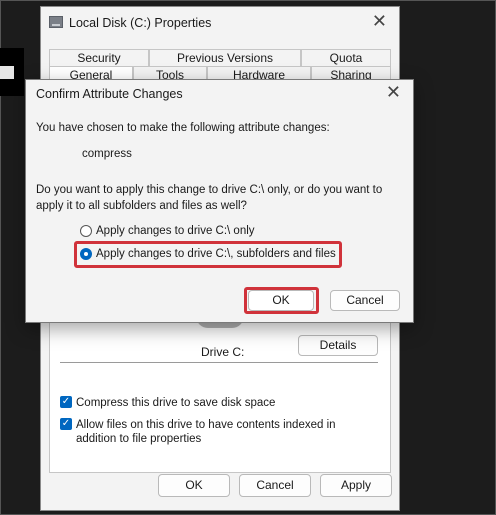 This screenshot has height=515, width=496. Describe the element at coordinates (175, 231) in the screenshot. I see `option-drive-only-label: Apply changes to drive C:\ only` at that location.